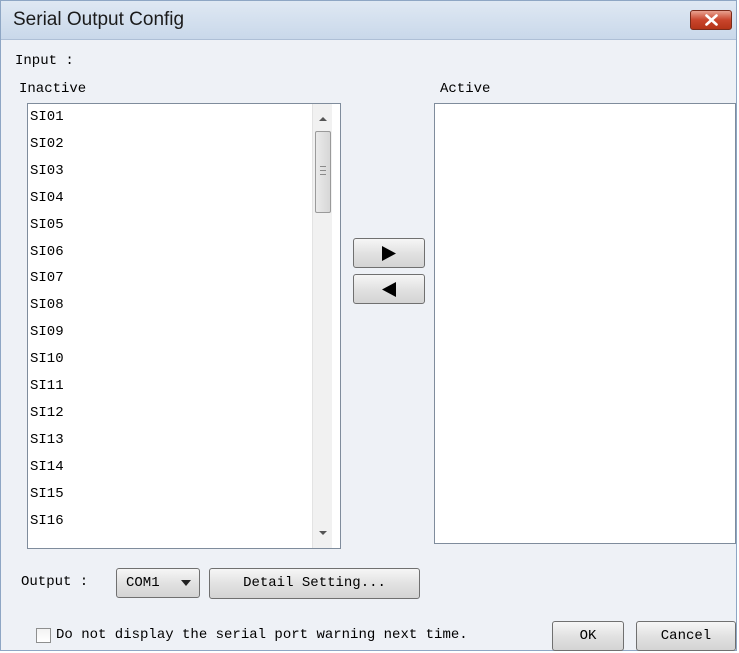 The height and width of the screenshot is (653, 739). What do you see at coordinates (47, 413) in the screenshot?
I see `list-item: SI12` at bounding box center [47, 413].